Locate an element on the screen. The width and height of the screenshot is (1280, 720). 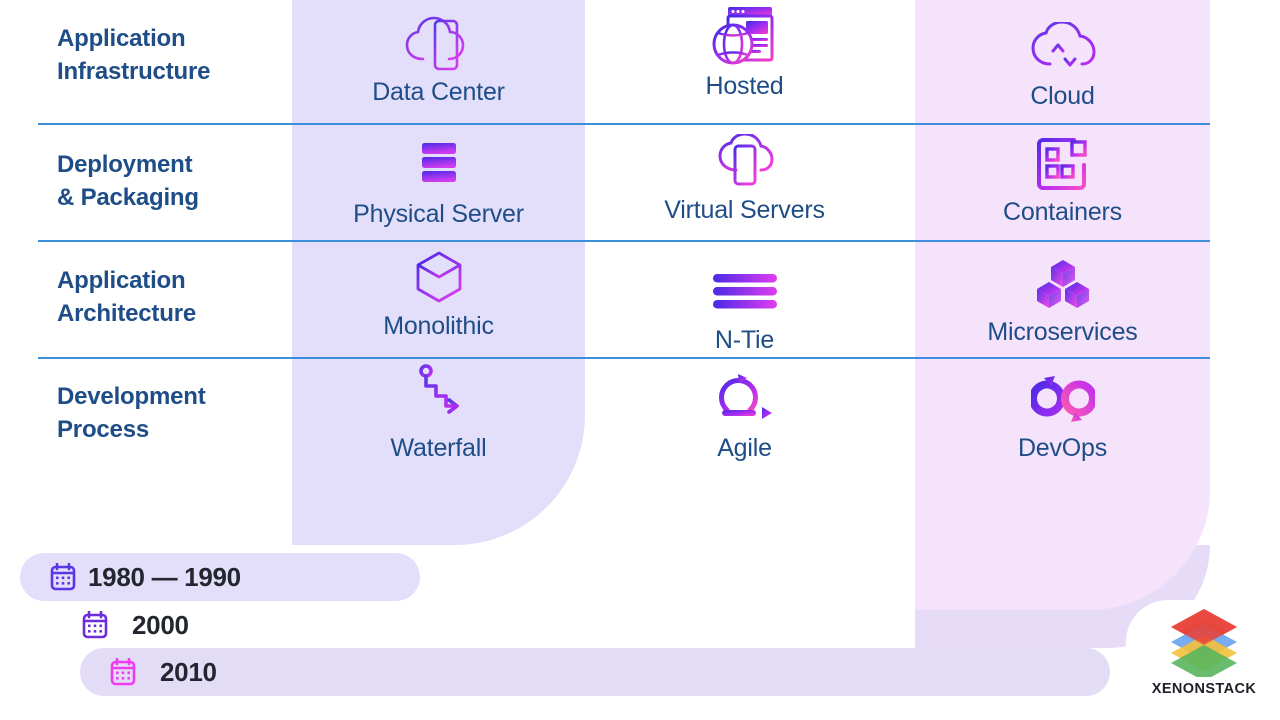
cell-label: Virtual Servers is located at coordinates (744, 210).